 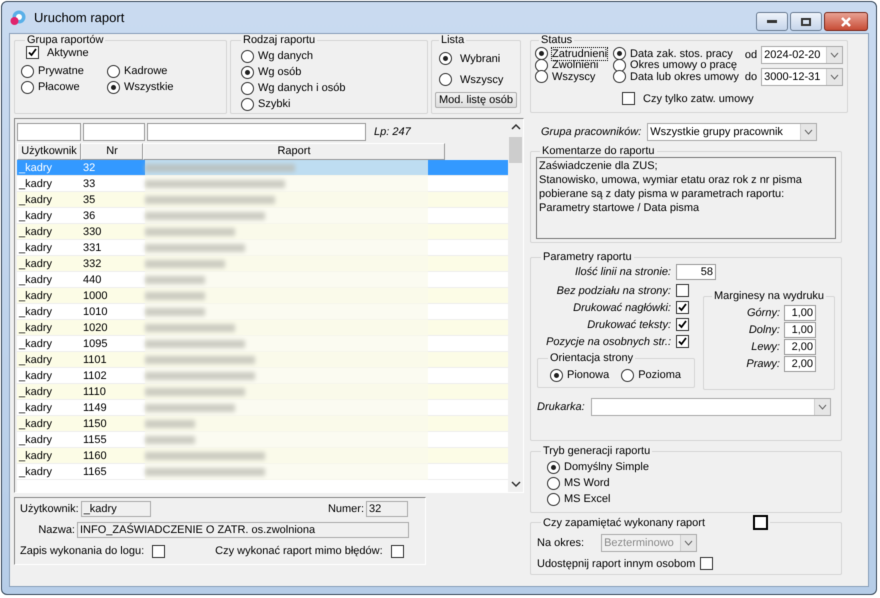 I want to click on table-cell-text: 1101, so click(x=95, y=360).